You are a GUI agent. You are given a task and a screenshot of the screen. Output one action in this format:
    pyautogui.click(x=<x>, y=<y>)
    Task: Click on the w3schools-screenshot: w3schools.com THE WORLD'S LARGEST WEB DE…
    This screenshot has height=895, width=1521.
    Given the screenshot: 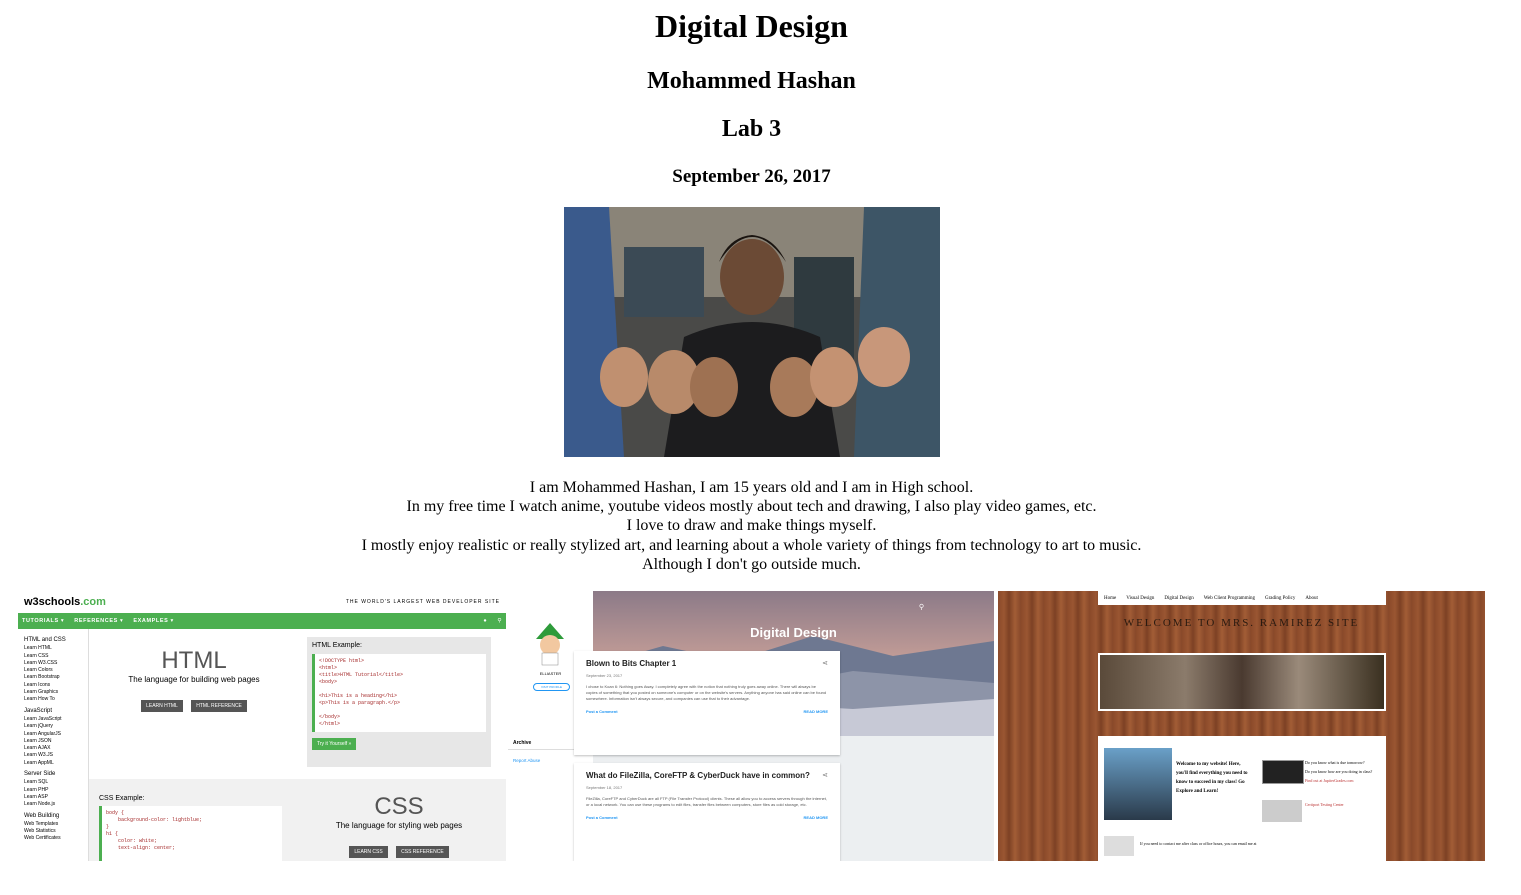 What is the action you would take?
    pyautogui.click(x=262, y=726)
    